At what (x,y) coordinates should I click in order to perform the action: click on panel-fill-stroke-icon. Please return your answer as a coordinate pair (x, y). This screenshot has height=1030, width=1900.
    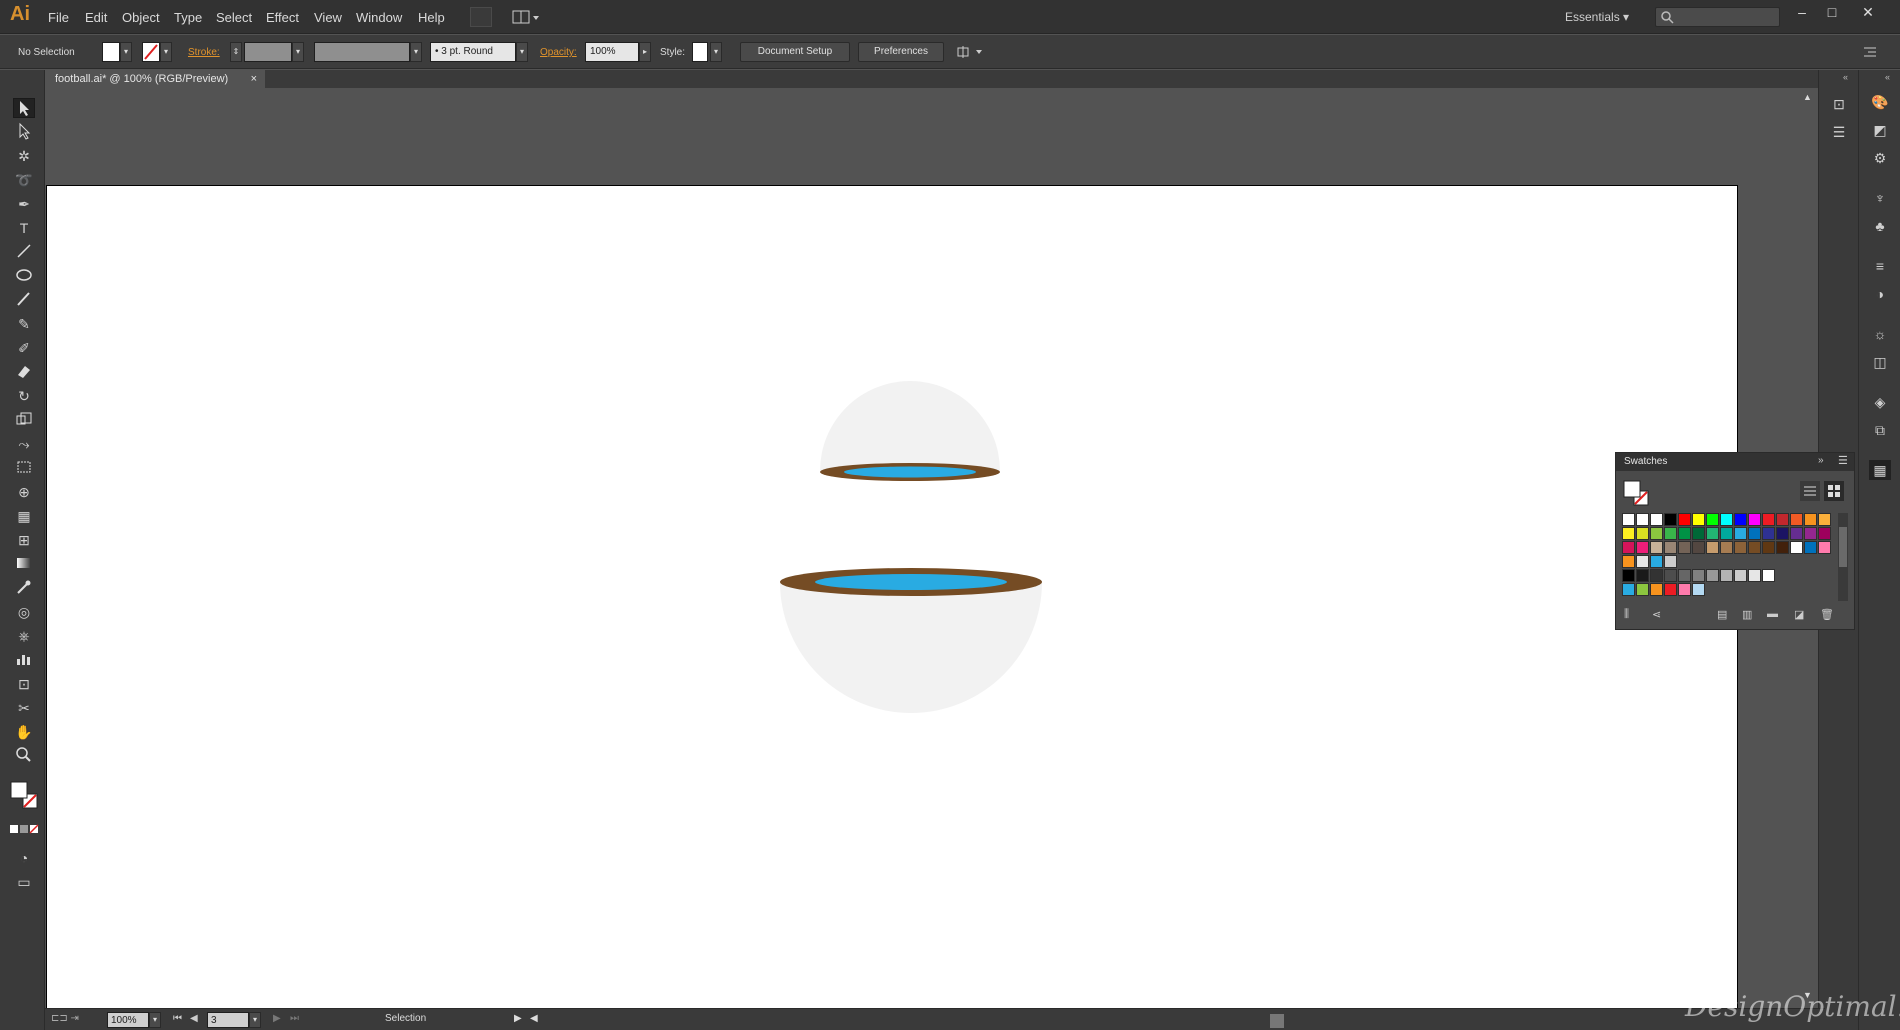
    Looking at the image, I should click on (1637, 495).